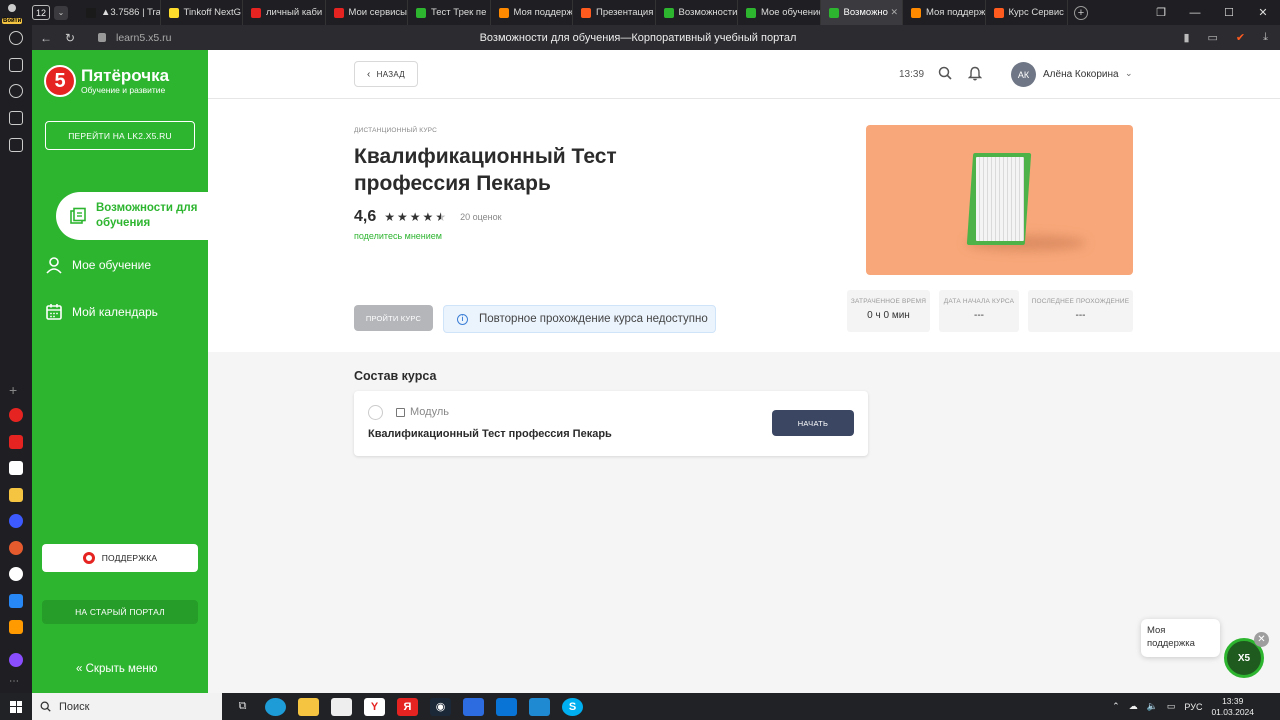 This screenshot has width=1280, height=720. I want to click on edge-icon, so click(275, 706).